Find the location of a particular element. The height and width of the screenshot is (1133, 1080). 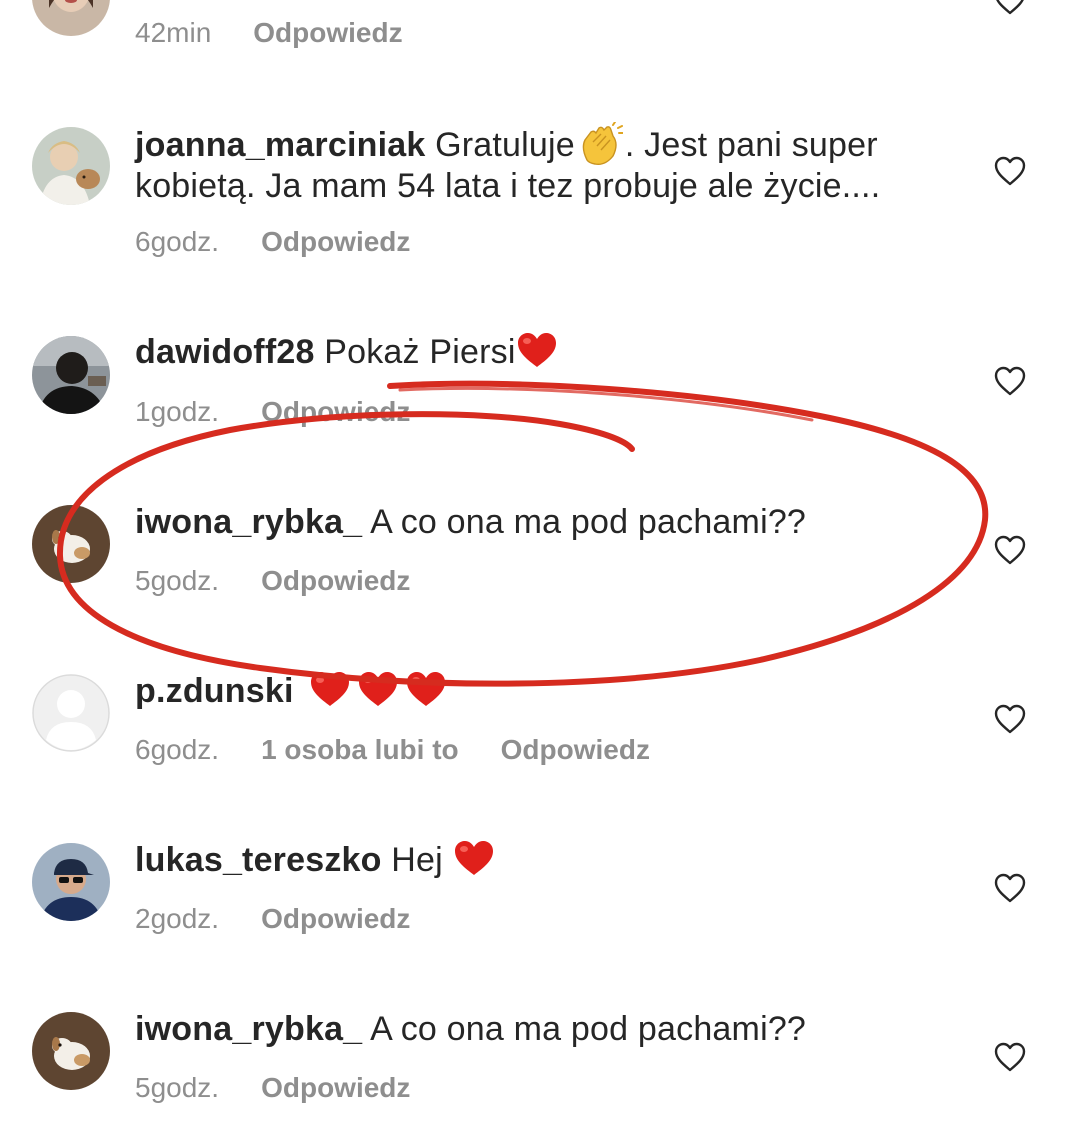

comment-body: Hej is located at coordinates (417, 860).